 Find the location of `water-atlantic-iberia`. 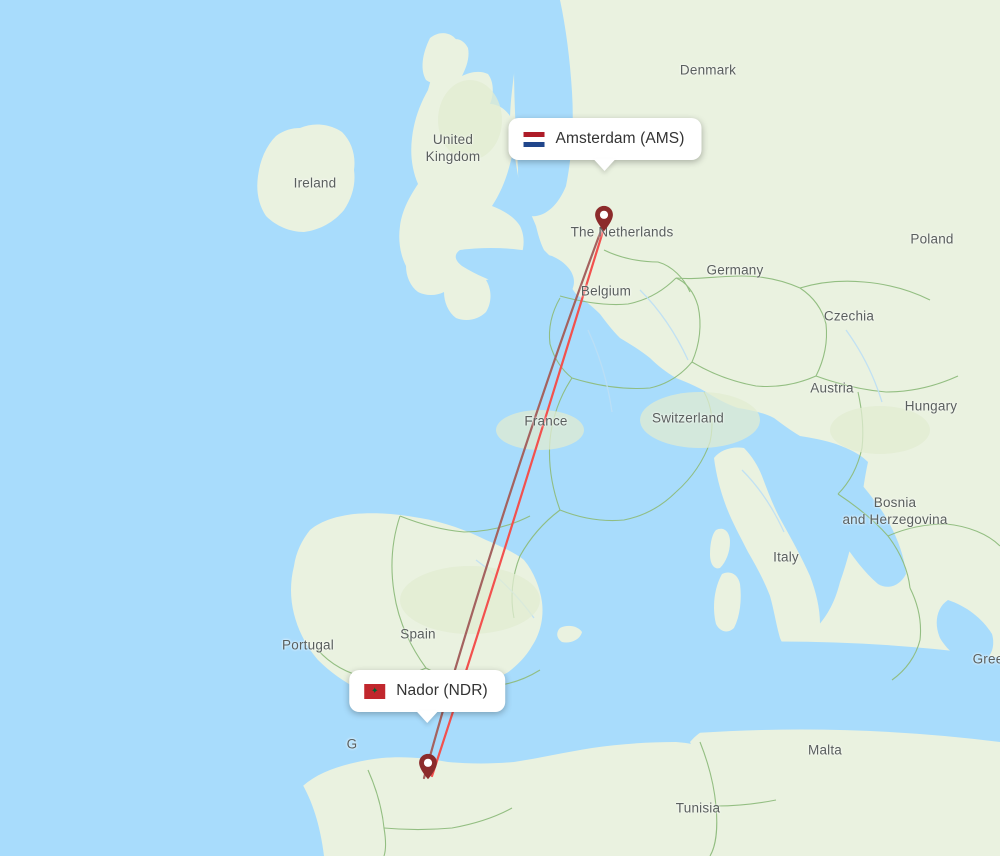

water-atlantic-iberia is located at coordinates (168, 639).